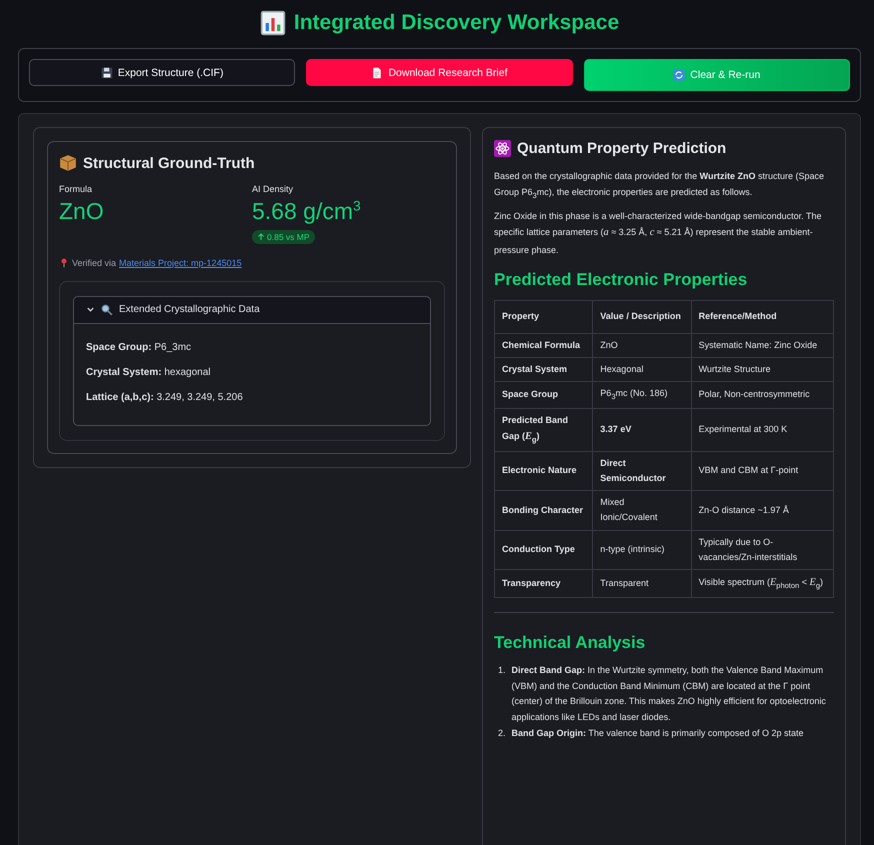 Image resolution: width=874 pixels, height=845 pixels. Describe the element at coordinates (642, 369) in the screenshot. I see `table-cell: Hexagonal` at that location.